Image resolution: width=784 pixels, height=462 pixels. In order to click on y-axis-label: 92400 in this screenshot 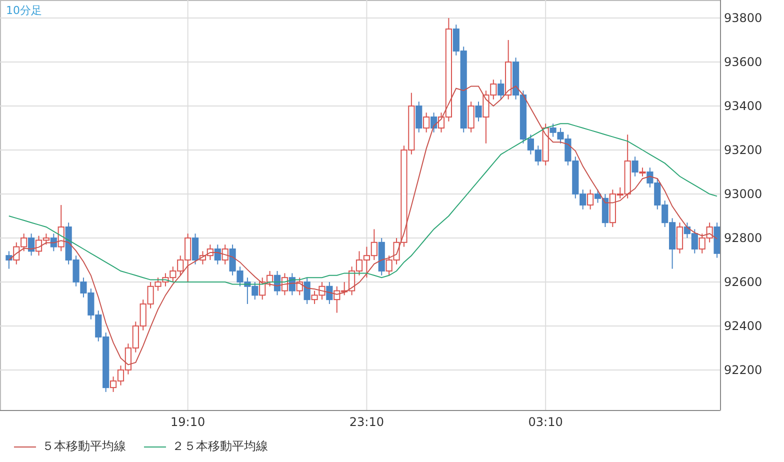, I will do `click(743, 325)`.